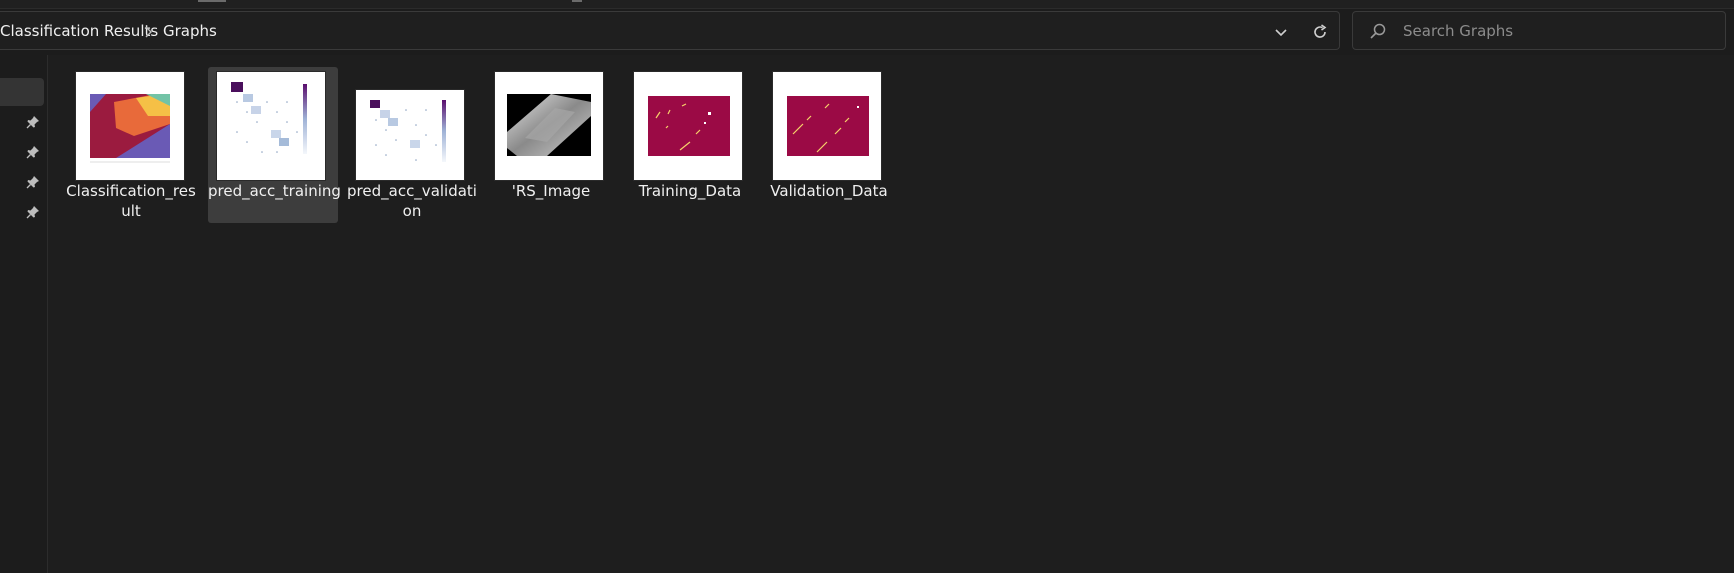 This screenshot has height=573, width=1734. I want to click on file-item-validation-data: Validation_Data, so click(829, 145).